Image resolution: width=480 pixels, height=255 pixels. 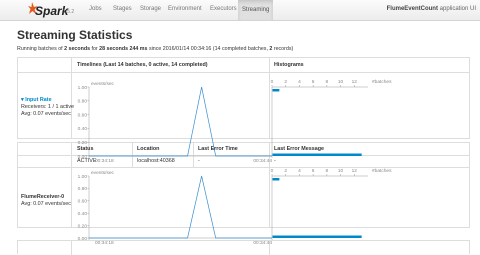 I want to click on input-rate-timeline-ytick: 0.40, so click(x=83, y=129).